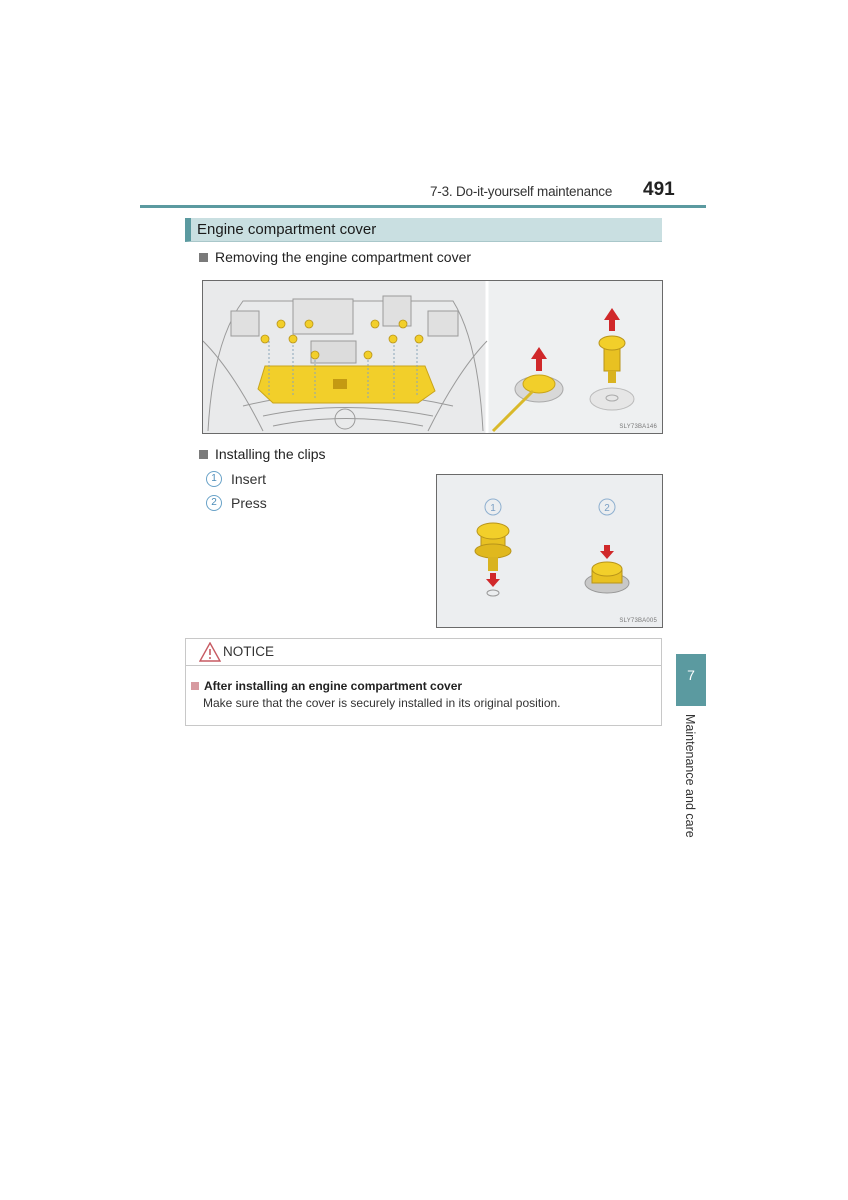  I want to click on clip-illustration: 1 2, so click(549, 551).